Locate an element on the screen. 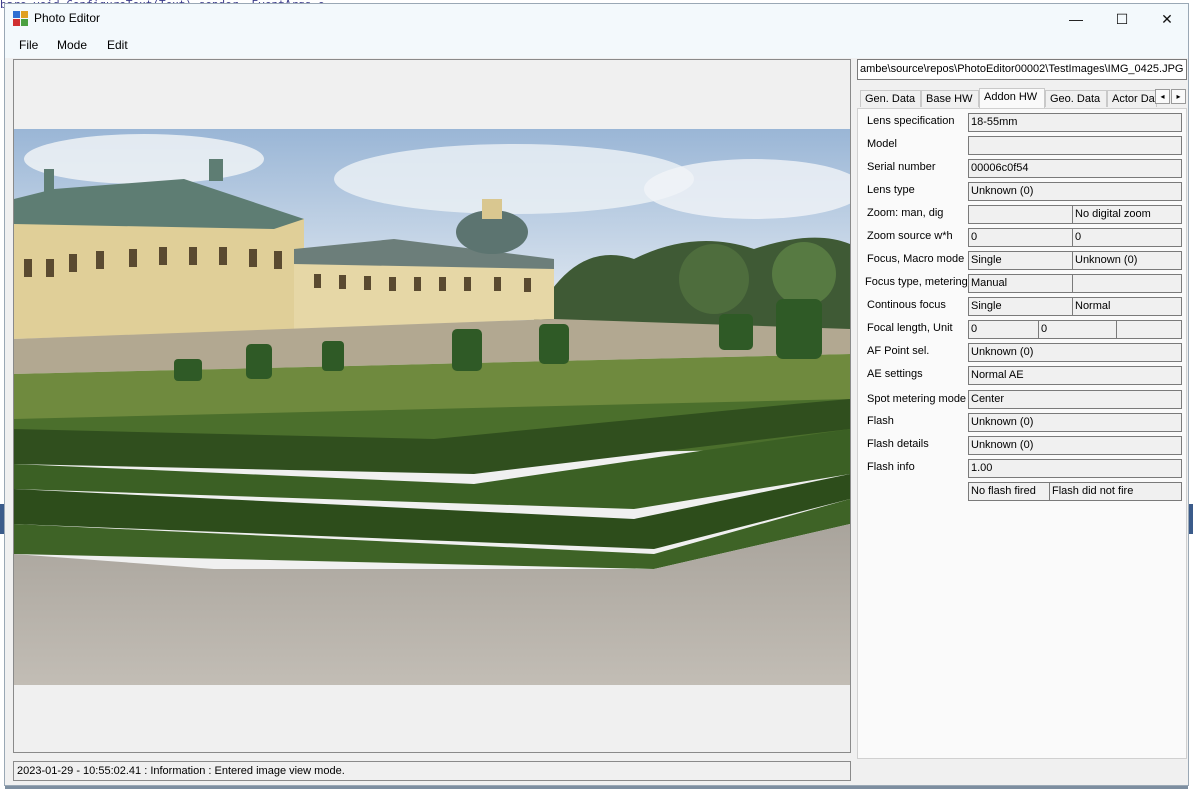  window-title: Photo Editor is located at coordinates (67, 18).